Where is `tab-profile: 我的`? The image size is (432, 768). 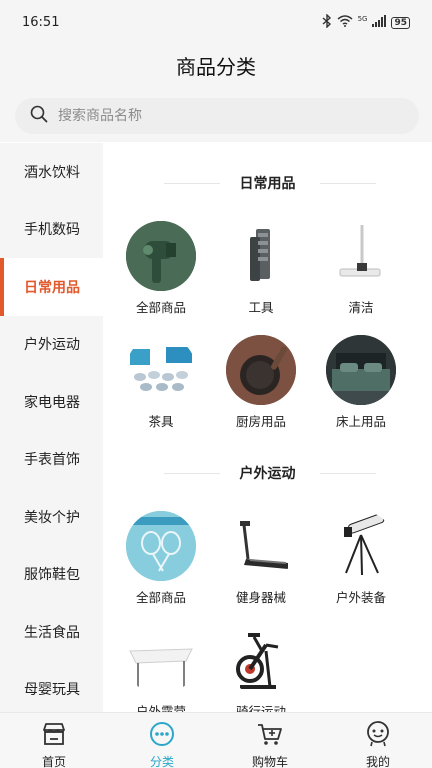 tab-profile: 我的 is located at coordinates (378, 740).